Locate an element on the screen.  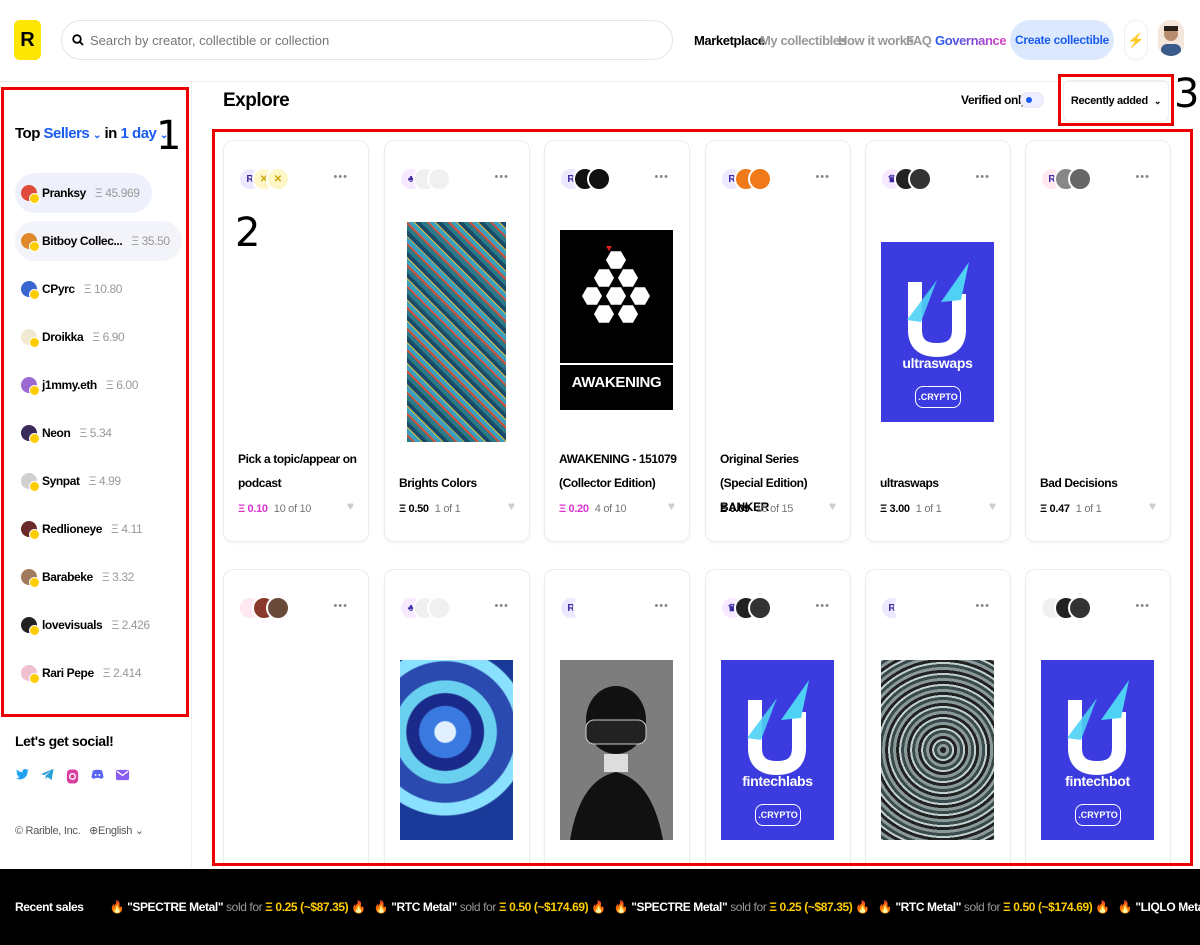
seller-item: Pranksy Ξ 45.969 is located at coordinates (83, 193).